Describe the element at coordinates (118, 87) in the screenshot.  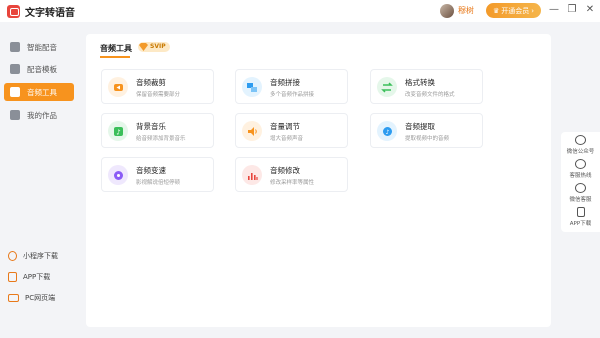
I see `scissors-icon` at that location.